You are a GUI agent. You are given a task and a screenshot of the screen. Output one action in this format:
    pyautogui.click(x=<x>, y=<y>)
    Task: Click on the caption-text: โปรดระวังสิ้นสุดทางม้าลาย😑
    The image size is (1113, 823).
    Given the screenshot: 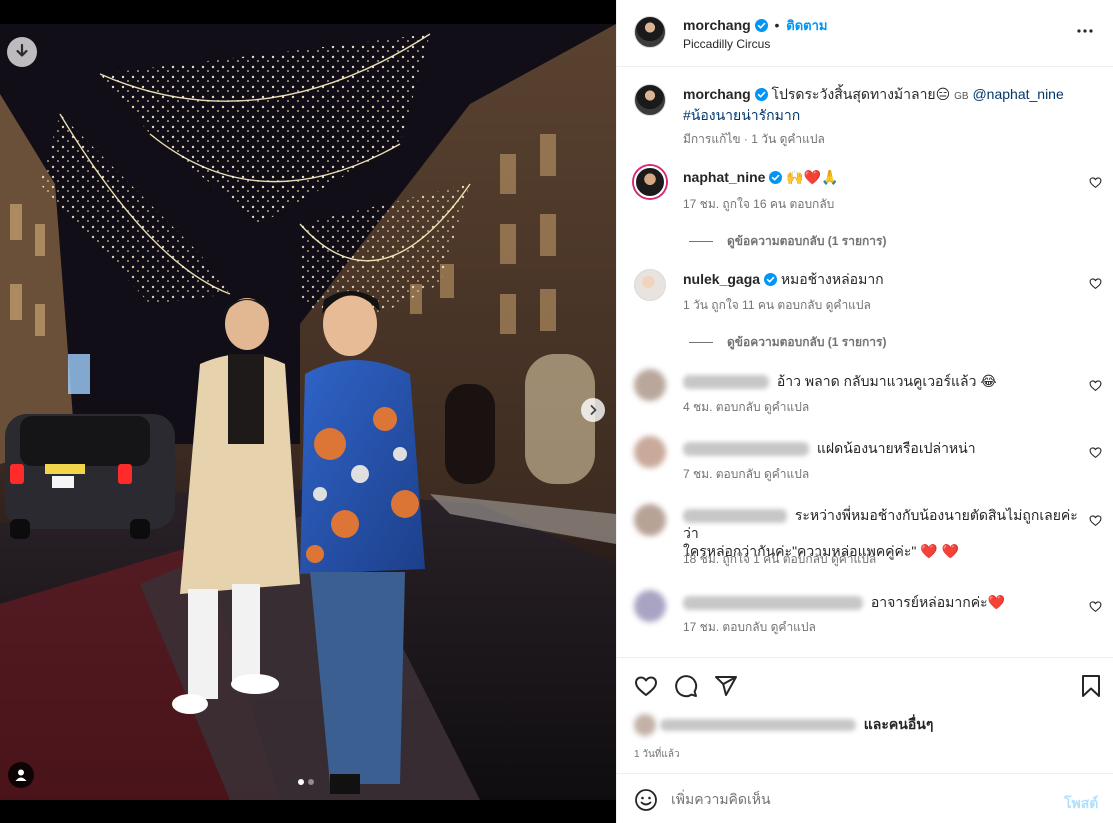 What is the action you would take?
    pyautogui.click(x=861, y=94)
    